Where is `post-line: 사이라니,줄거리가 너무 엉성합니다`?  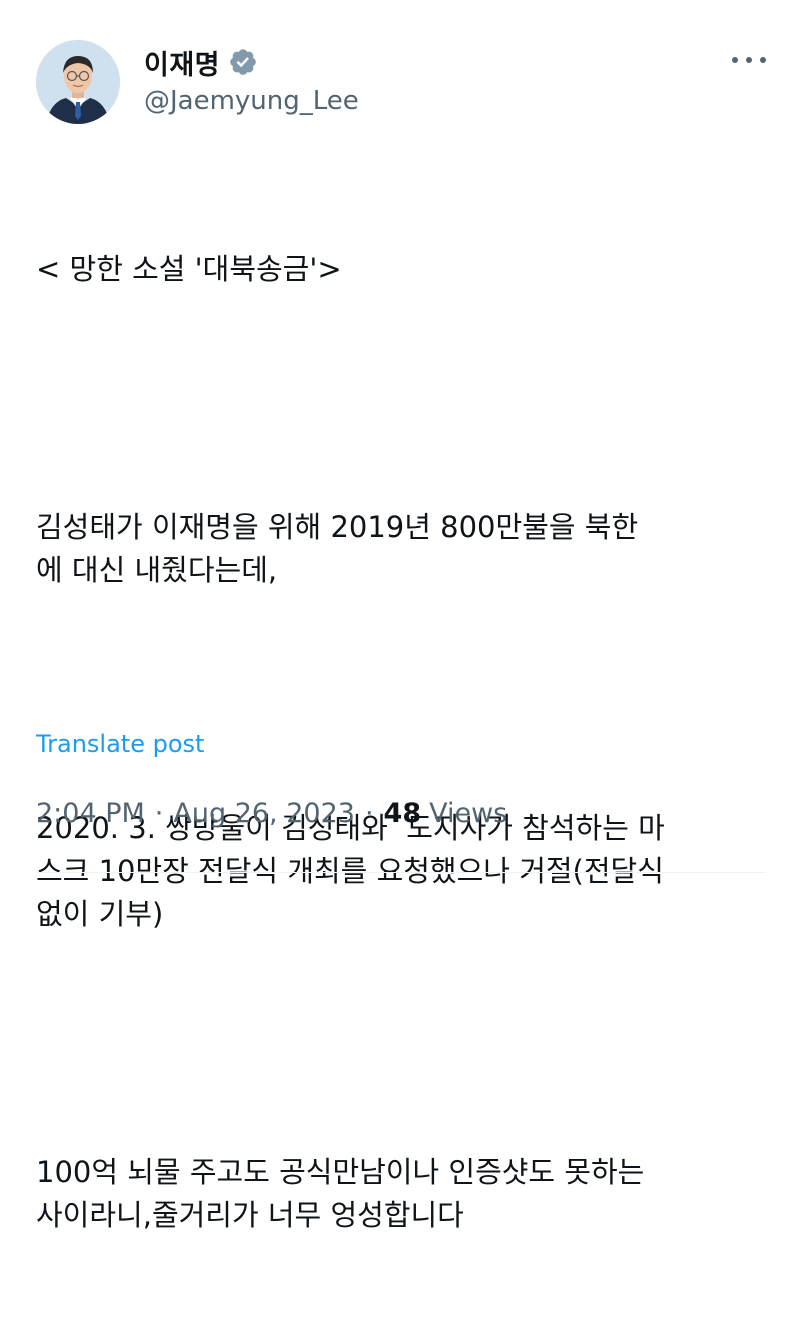
post-line: 사이라니,줄거리가 너무 엉성합니다 is located at coordinates (250, 1215).